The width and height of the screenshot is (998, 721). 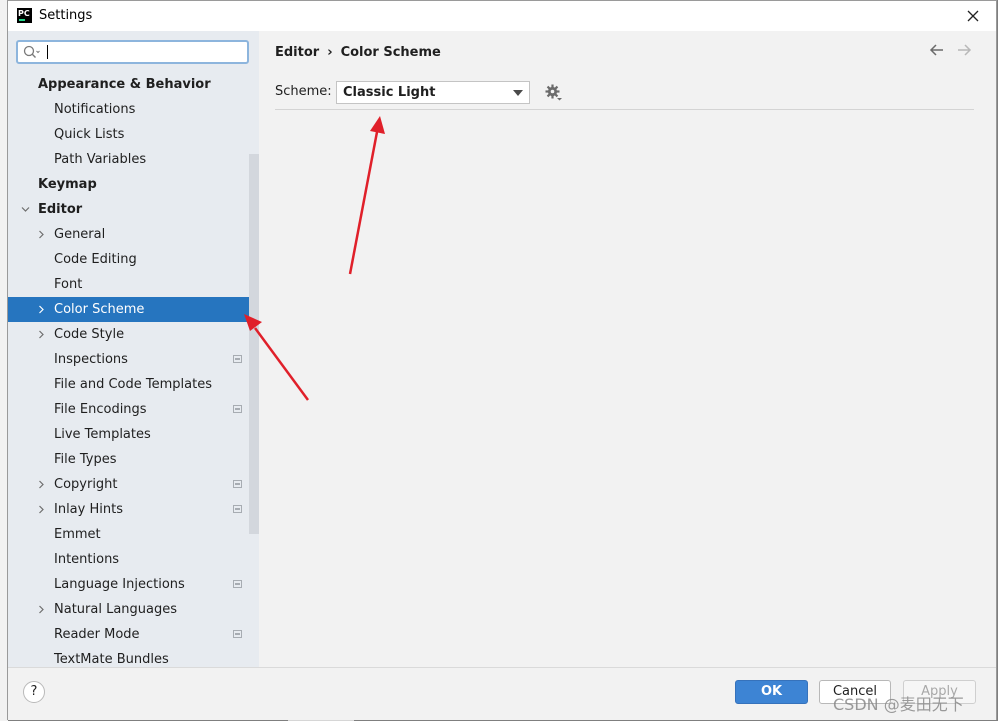 What do you see at coordinates (937, 50) in the screenshot?
I see `back-arrow-icon` at bounding box center [937, 50].